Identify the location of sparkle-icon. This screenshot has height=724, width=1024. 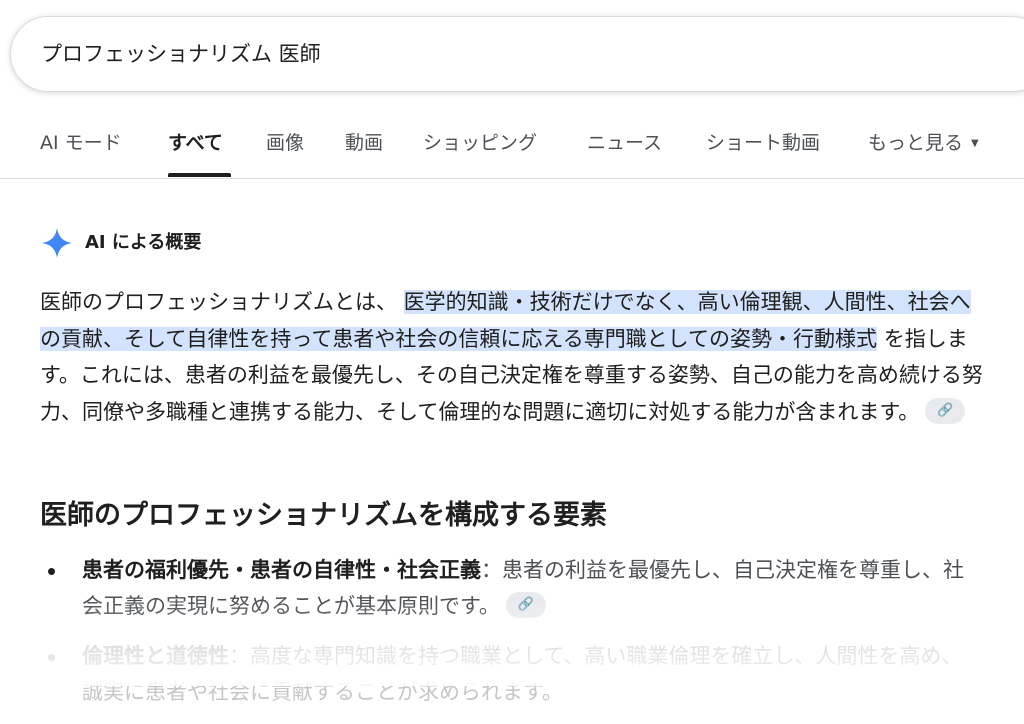
(57, 243).